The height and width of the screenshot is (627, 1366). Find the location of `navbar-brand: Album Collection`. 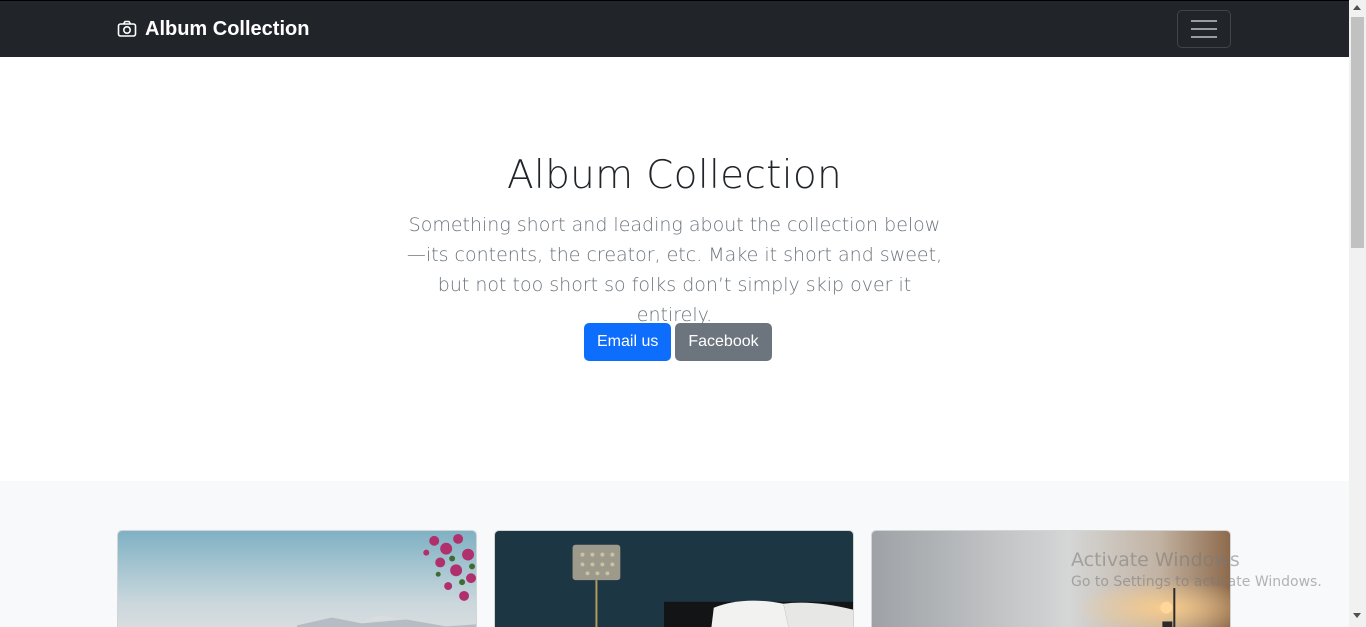

navbar-brand: Album Collection is located at coordinates (213, 29).